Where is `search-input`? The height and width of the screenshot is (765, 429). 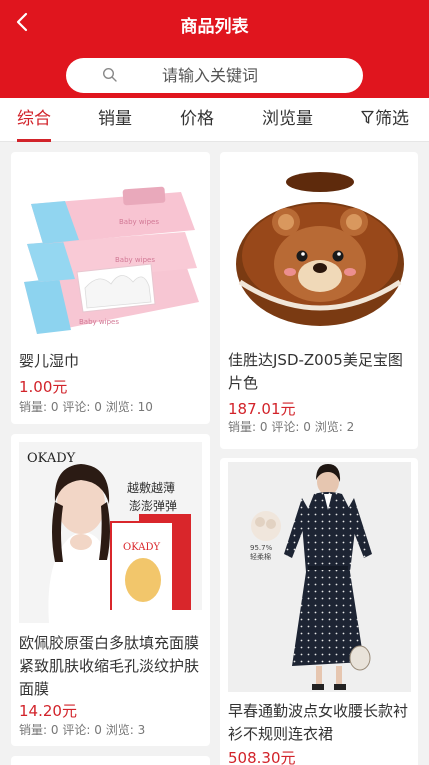 search-input is located at coordinates (252, 75).